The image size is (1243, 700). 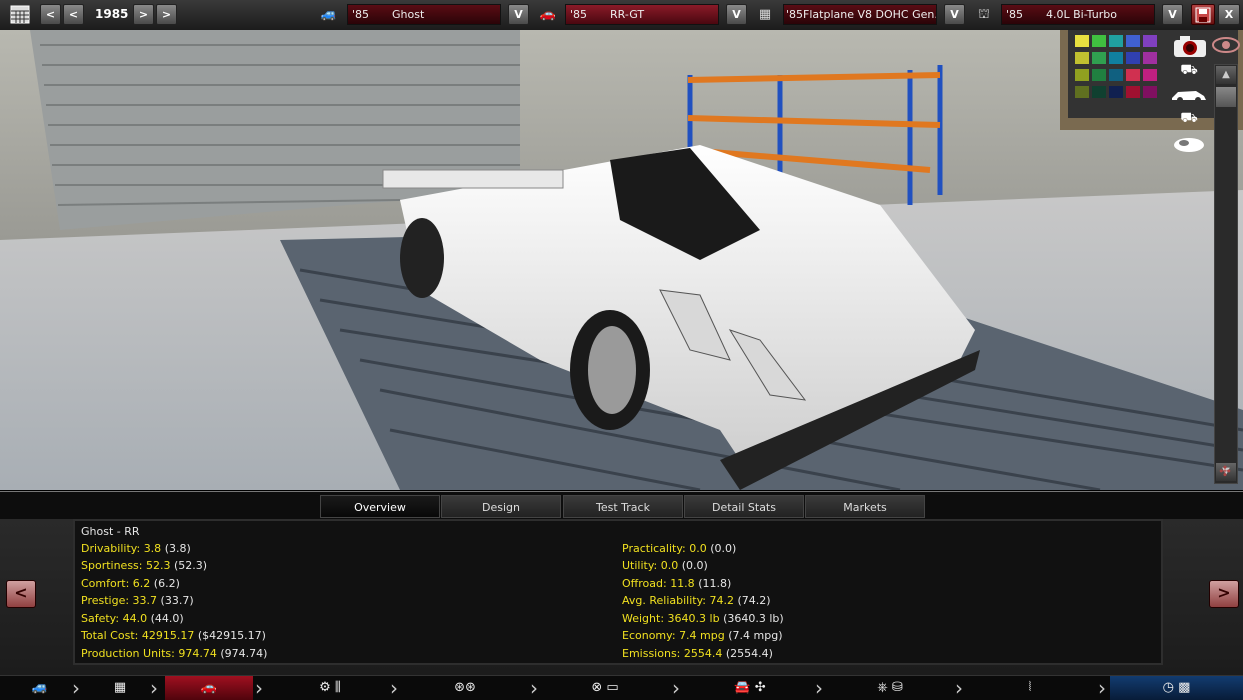 I want to click on stat-avg-reliability: Avg. Reliability: 74.2 (74.2), so click(x=696, y=600).